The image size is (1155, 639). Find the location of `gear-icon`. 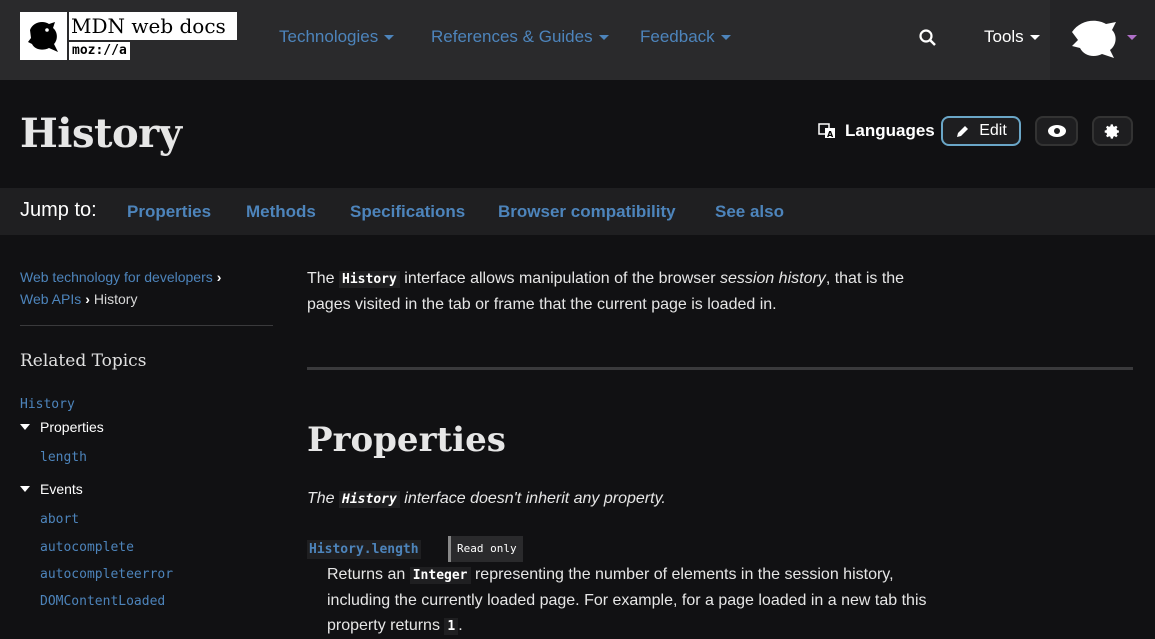

gear-icon is located at coordinates (1111, 131).